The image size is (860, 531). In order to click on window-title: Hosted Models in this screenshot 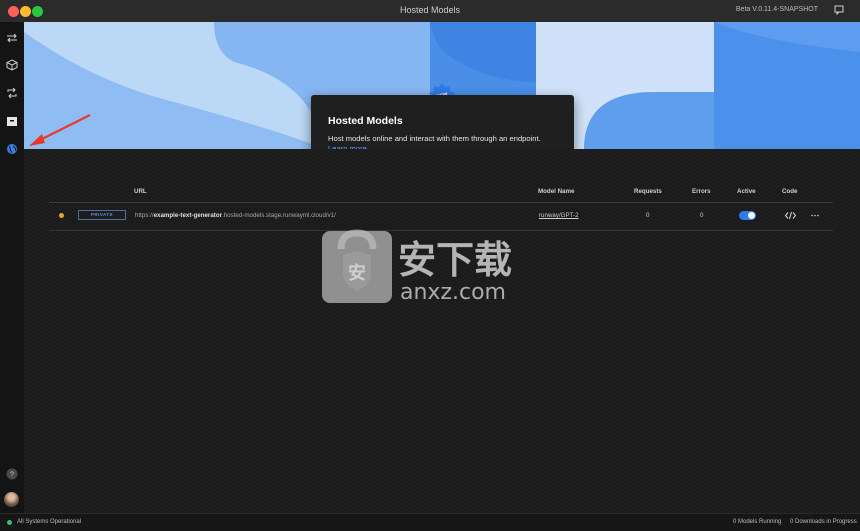, I will do `click(430, 10)`.